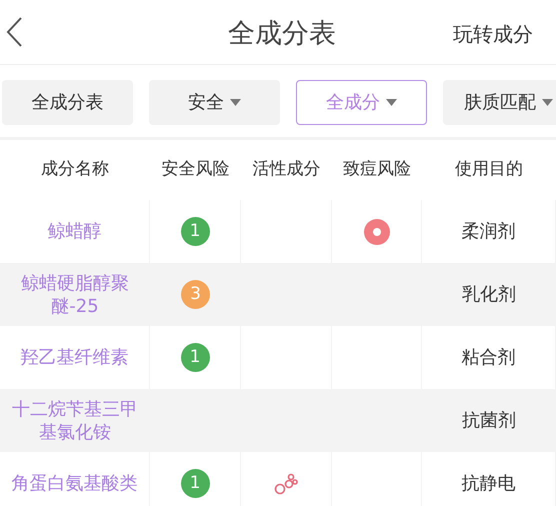 The image size is (556, 506). What do you see at coordinates (489, 232) in the screenshot?
I see `usage-purpose: 柔润剂` at bounding box center [489, 232].